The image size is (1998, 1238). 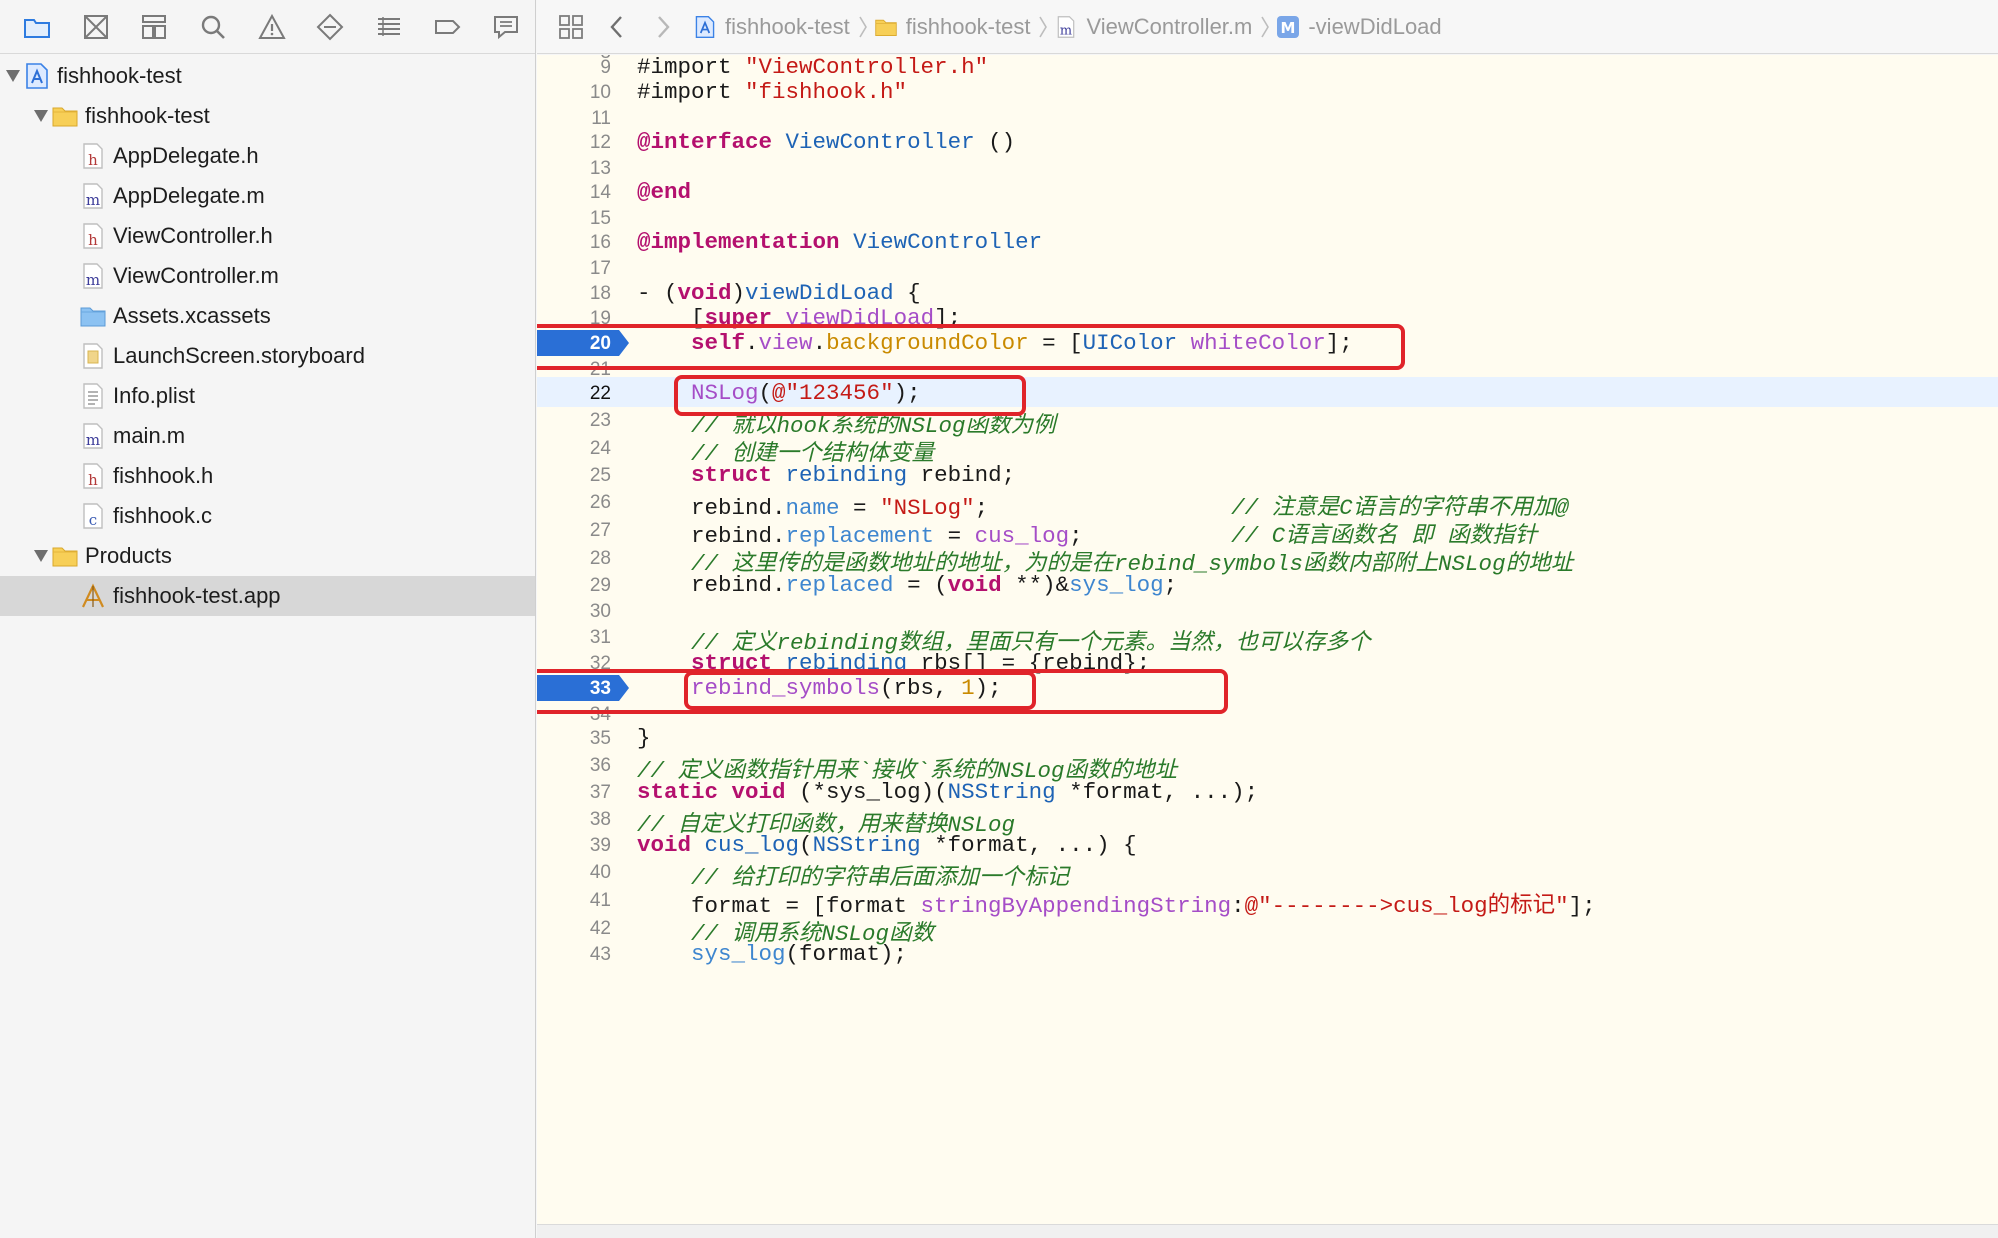 I want to click on line-number: 38, so click(x=600, y=819).